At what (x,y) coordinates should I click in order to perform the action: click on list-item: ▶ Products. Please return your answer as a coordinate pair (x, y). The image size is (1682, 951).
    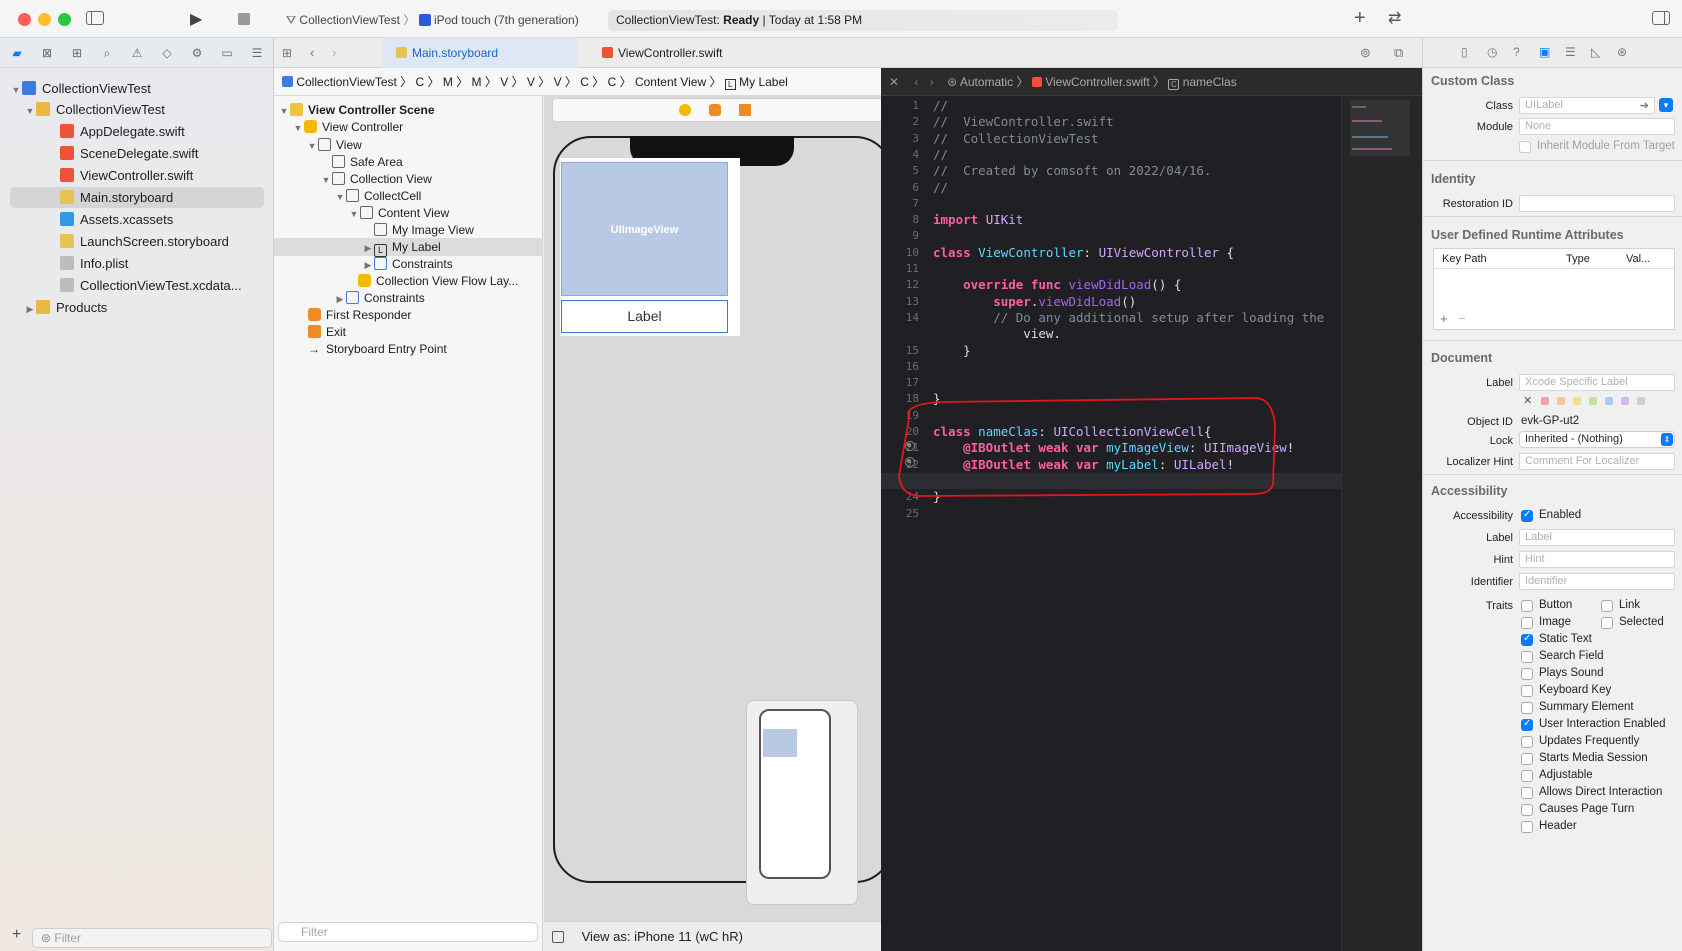
    Looking at the image, I should click on (137, 307).